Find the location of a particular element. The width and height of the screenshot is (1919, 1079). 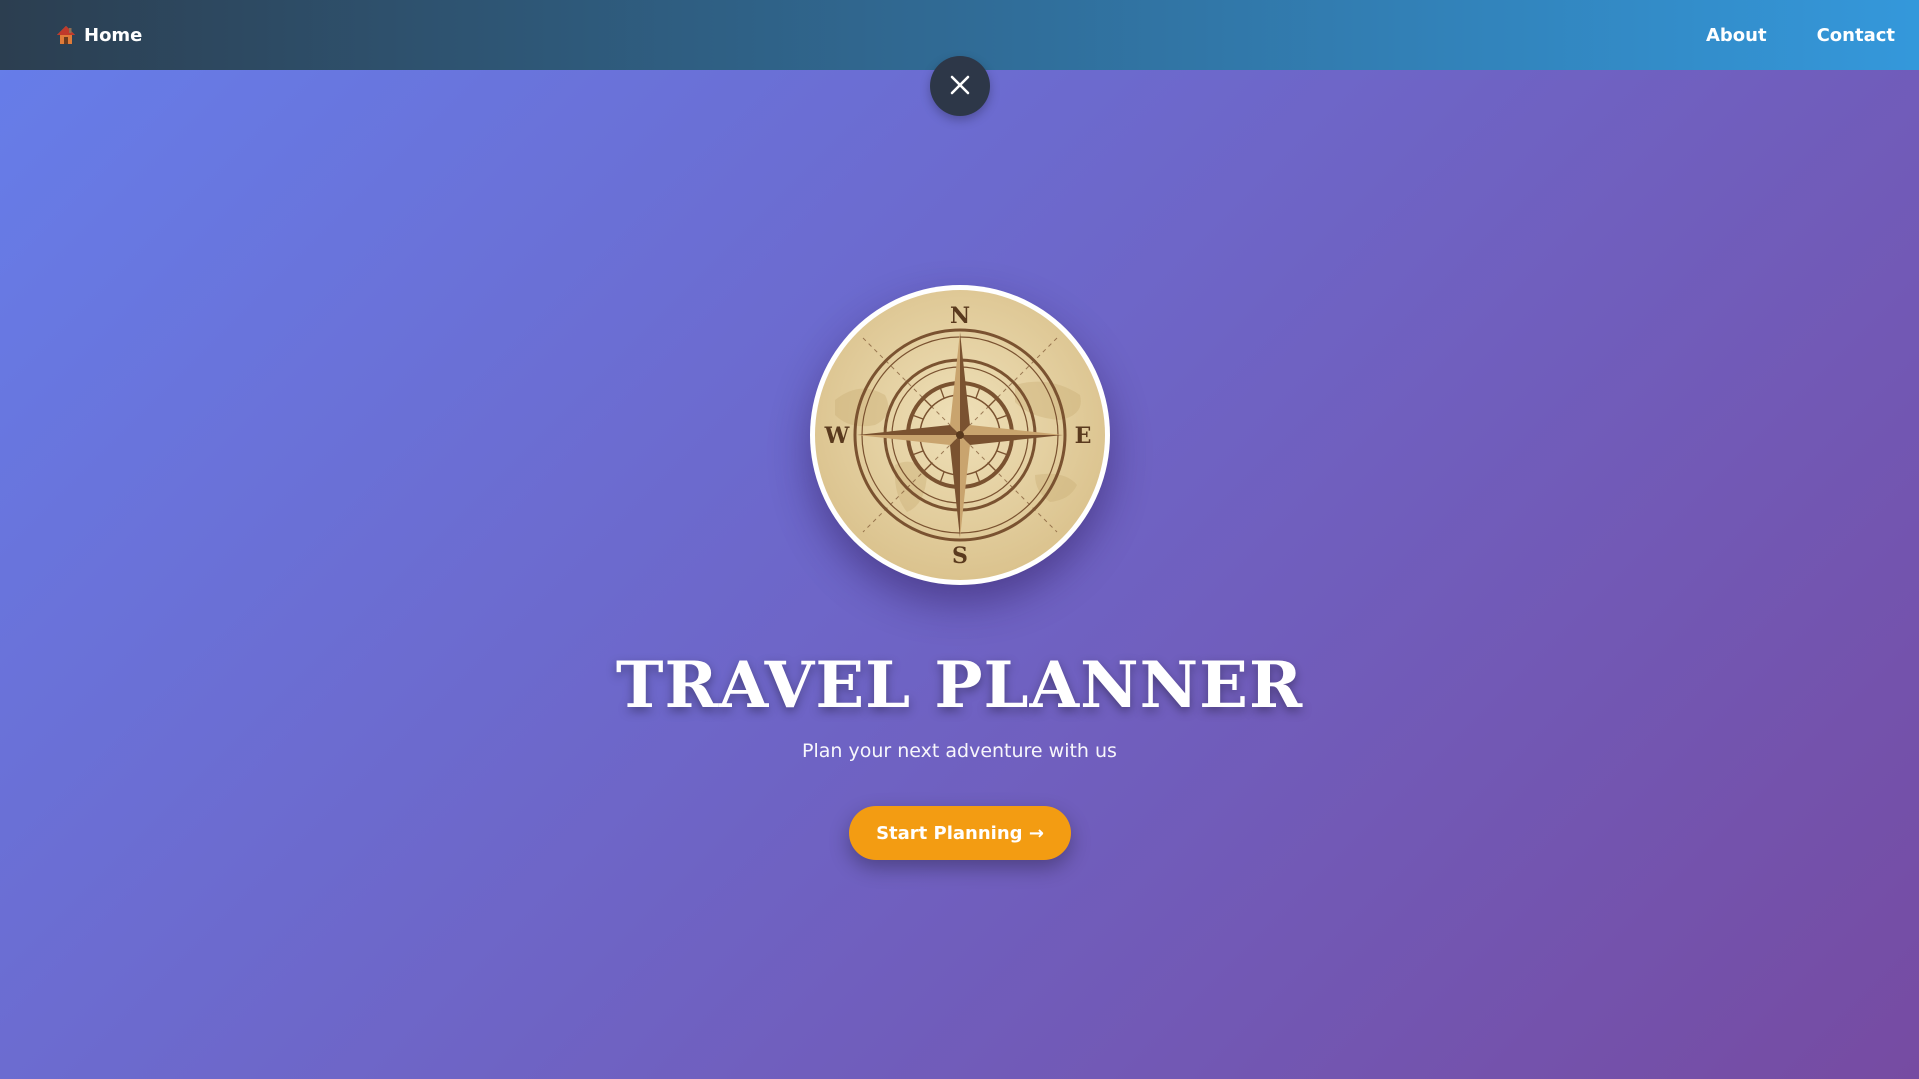

page-title: TRAVEL PLANNER is located at coordinates (959, 685).